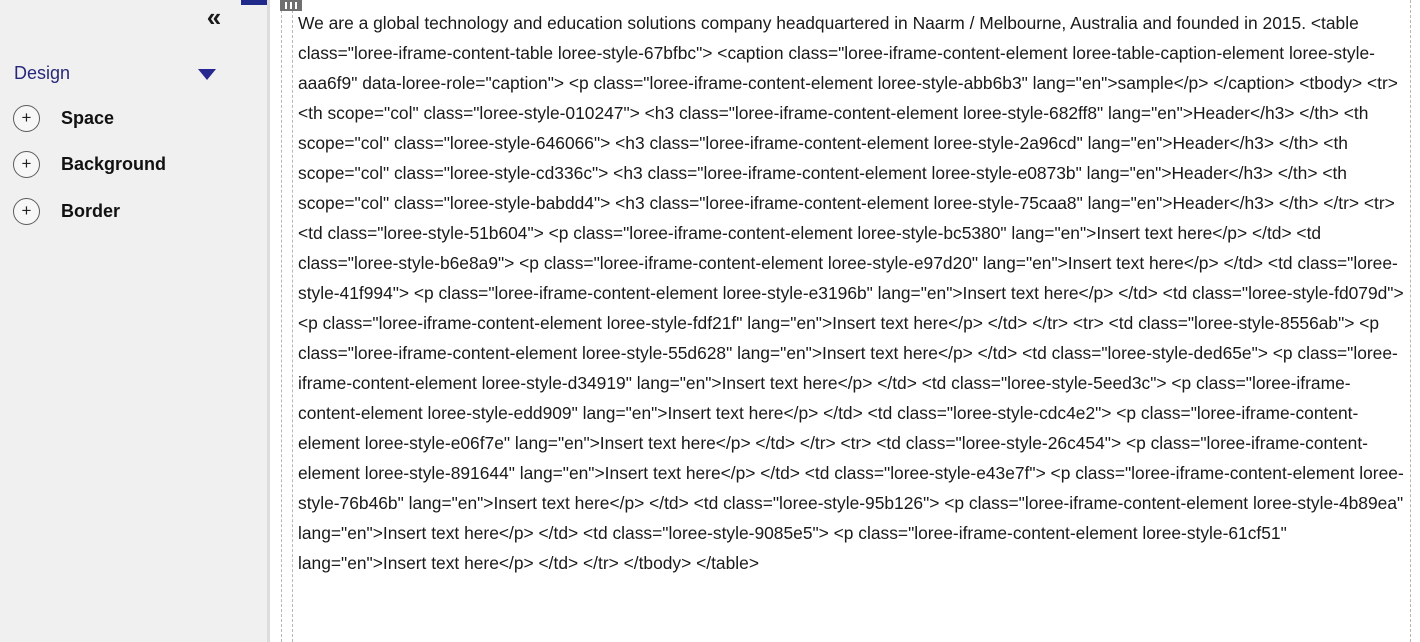 This screenshot has height=642, width=1420. What do you see at coordinates (268, 321) in the screenshot?
I see `panel-divider` at bounding box center [268, 321].